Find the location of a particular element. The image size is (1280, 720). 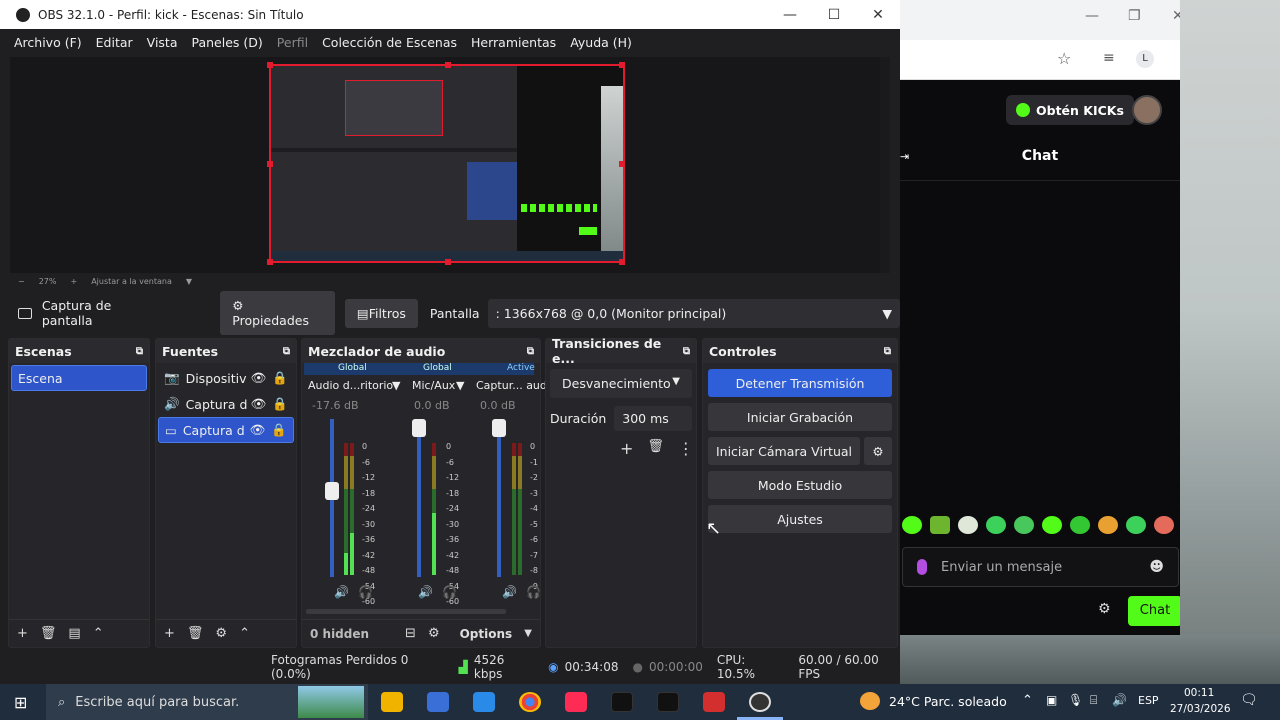

zoom-fit-select: Ajustar a la ventana is located at coordinates (131, 281).